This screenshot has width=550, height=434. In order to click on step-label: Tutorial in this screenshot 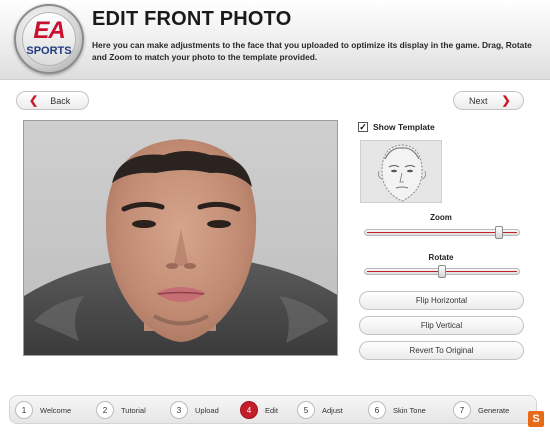, I will do `click(133, 410)`.